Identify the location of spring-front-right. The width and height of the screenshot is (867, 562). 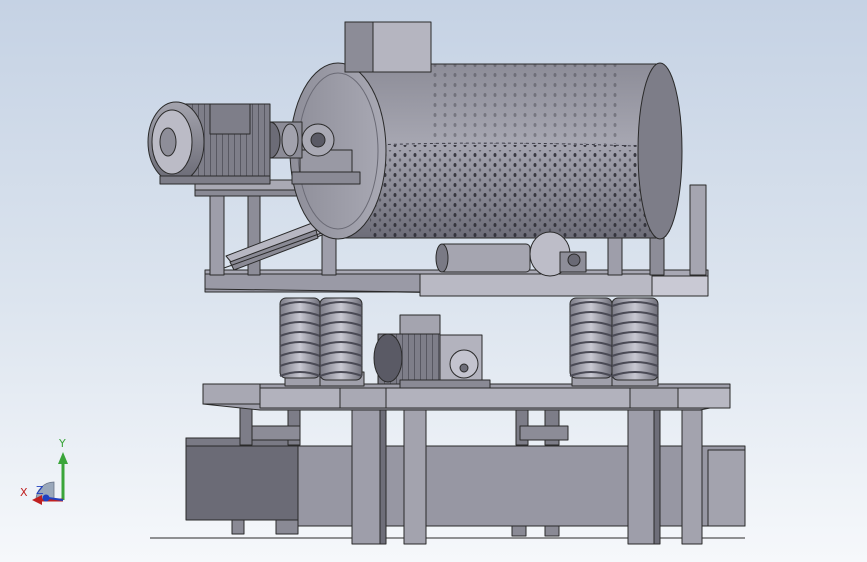
(591, 338).